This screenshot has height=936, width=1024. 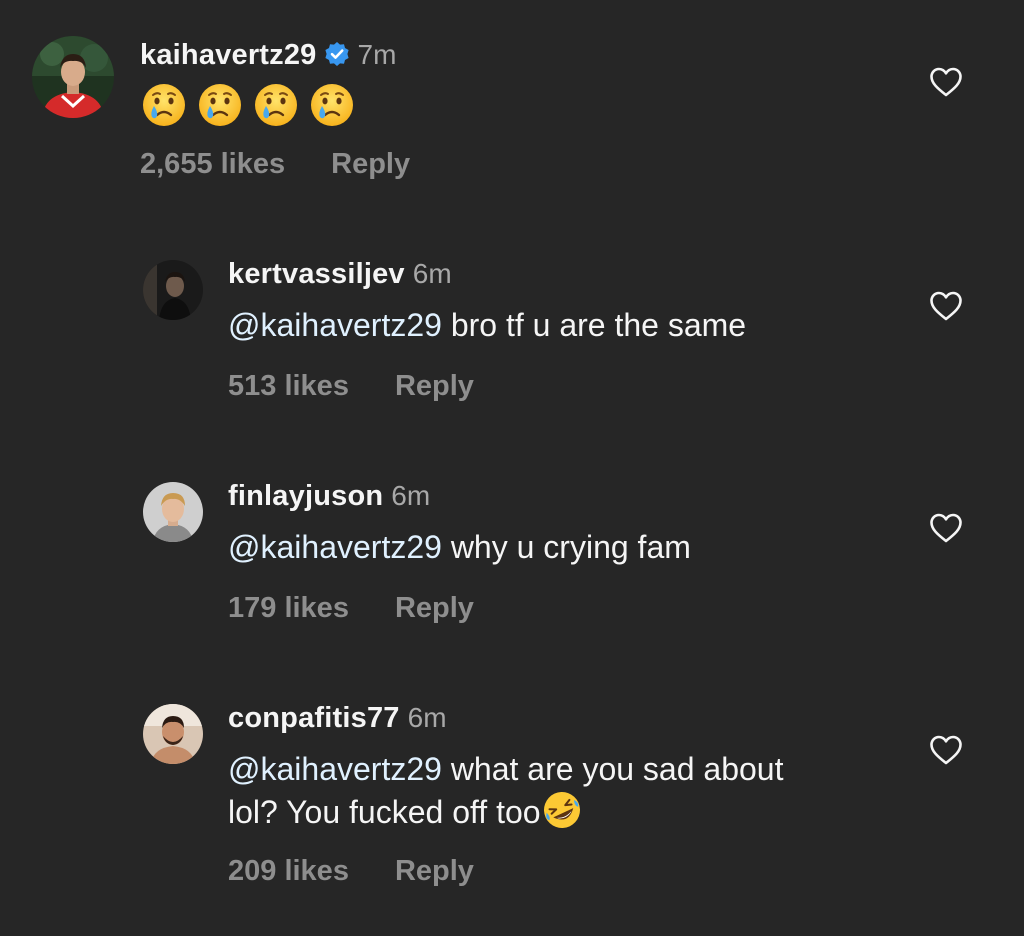 What do you see at coordinates (336, 54) in the screenshot?
I see `verified-badge-icon` at bounding box center [336, 54].